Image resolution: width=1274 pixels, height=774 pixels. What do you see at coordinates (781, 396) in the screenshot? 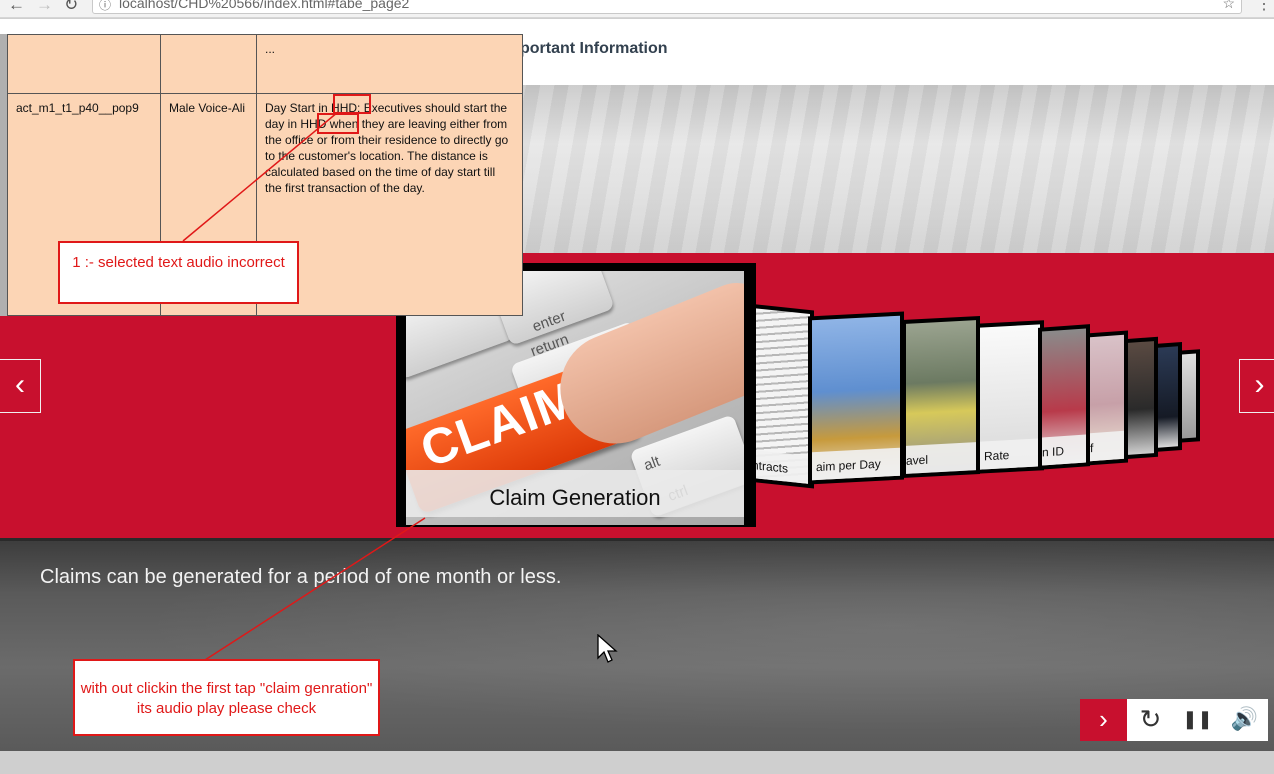
I see `carousel-card-contracts: ntracts` at bounding box center [781, 396].